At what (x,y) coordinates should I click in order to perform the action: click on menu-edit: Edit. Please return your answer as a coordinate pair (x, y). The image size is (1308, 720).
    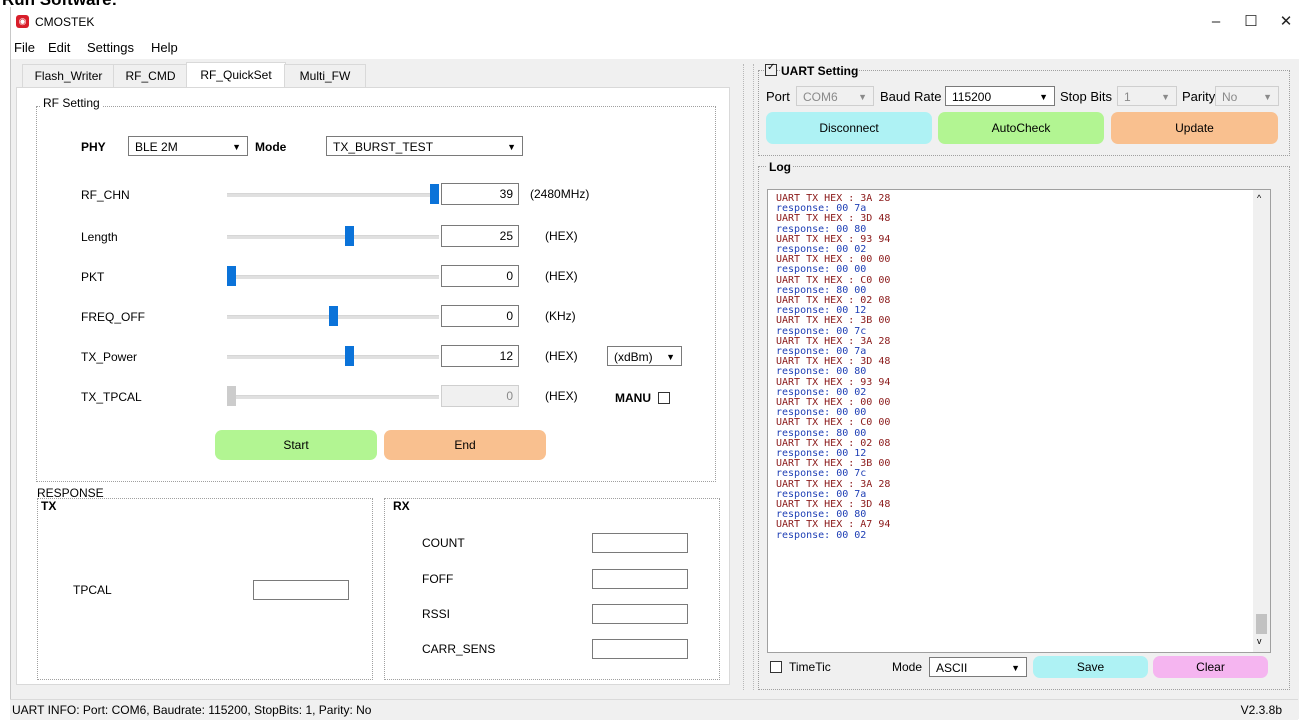
    Looking at the image, I should click on (59, 47).